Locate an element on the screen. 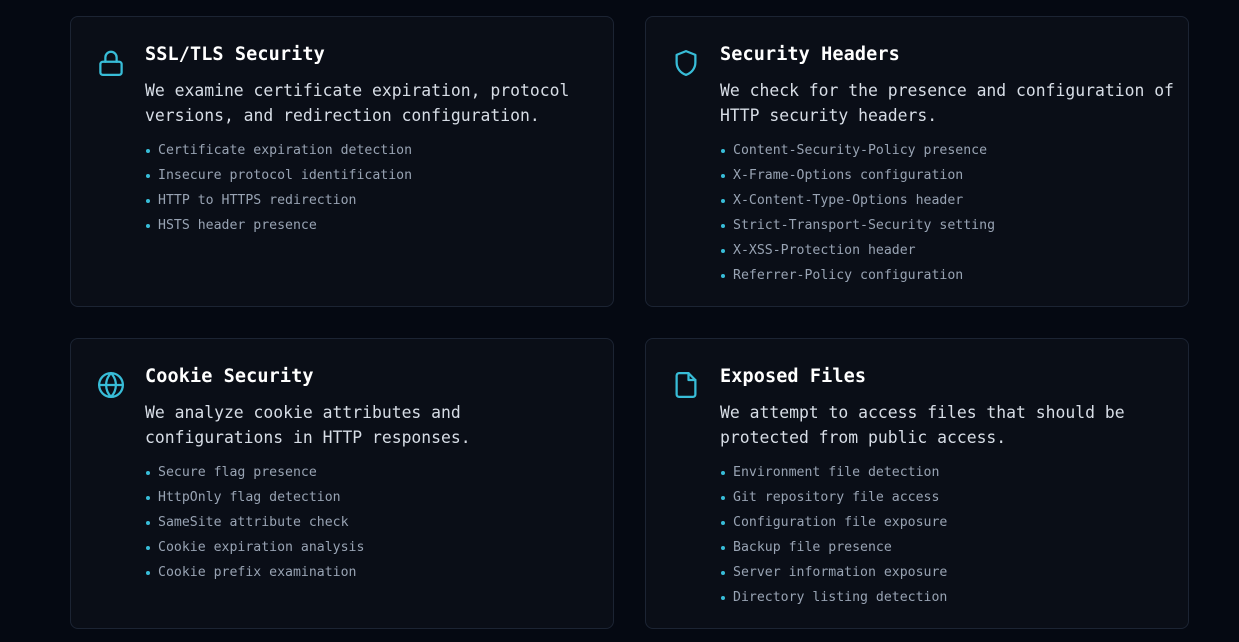 Image resolution: width=1239 pixels, height=642 pixels. list-item: SameSite attribute check is located at coordinates (255, 522).